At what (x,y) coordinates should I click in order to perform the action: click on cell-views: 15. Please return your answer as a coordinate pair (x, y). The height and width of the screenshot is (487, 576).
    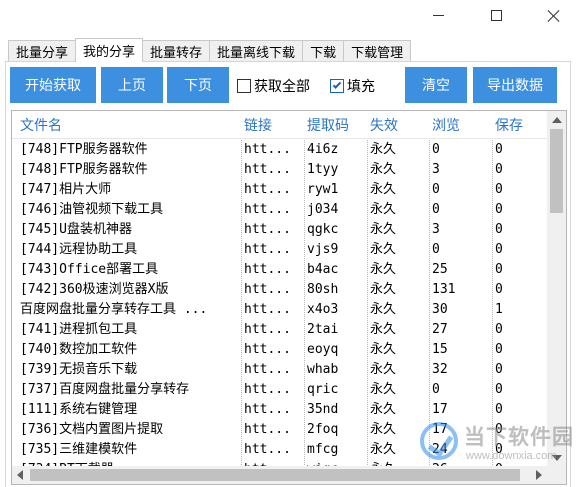
    Looking at the image, I should click on (440, 349).